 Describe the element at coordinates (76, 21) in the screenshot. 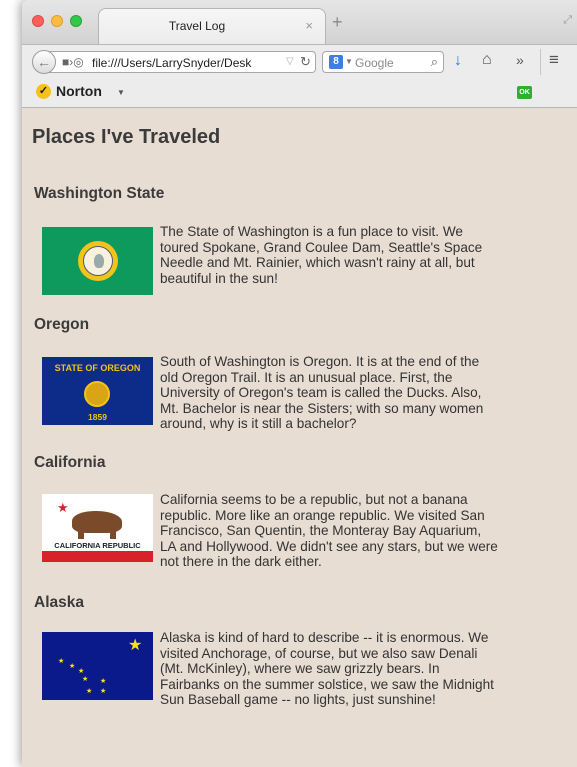

I see `zoom-window-button` at that location.